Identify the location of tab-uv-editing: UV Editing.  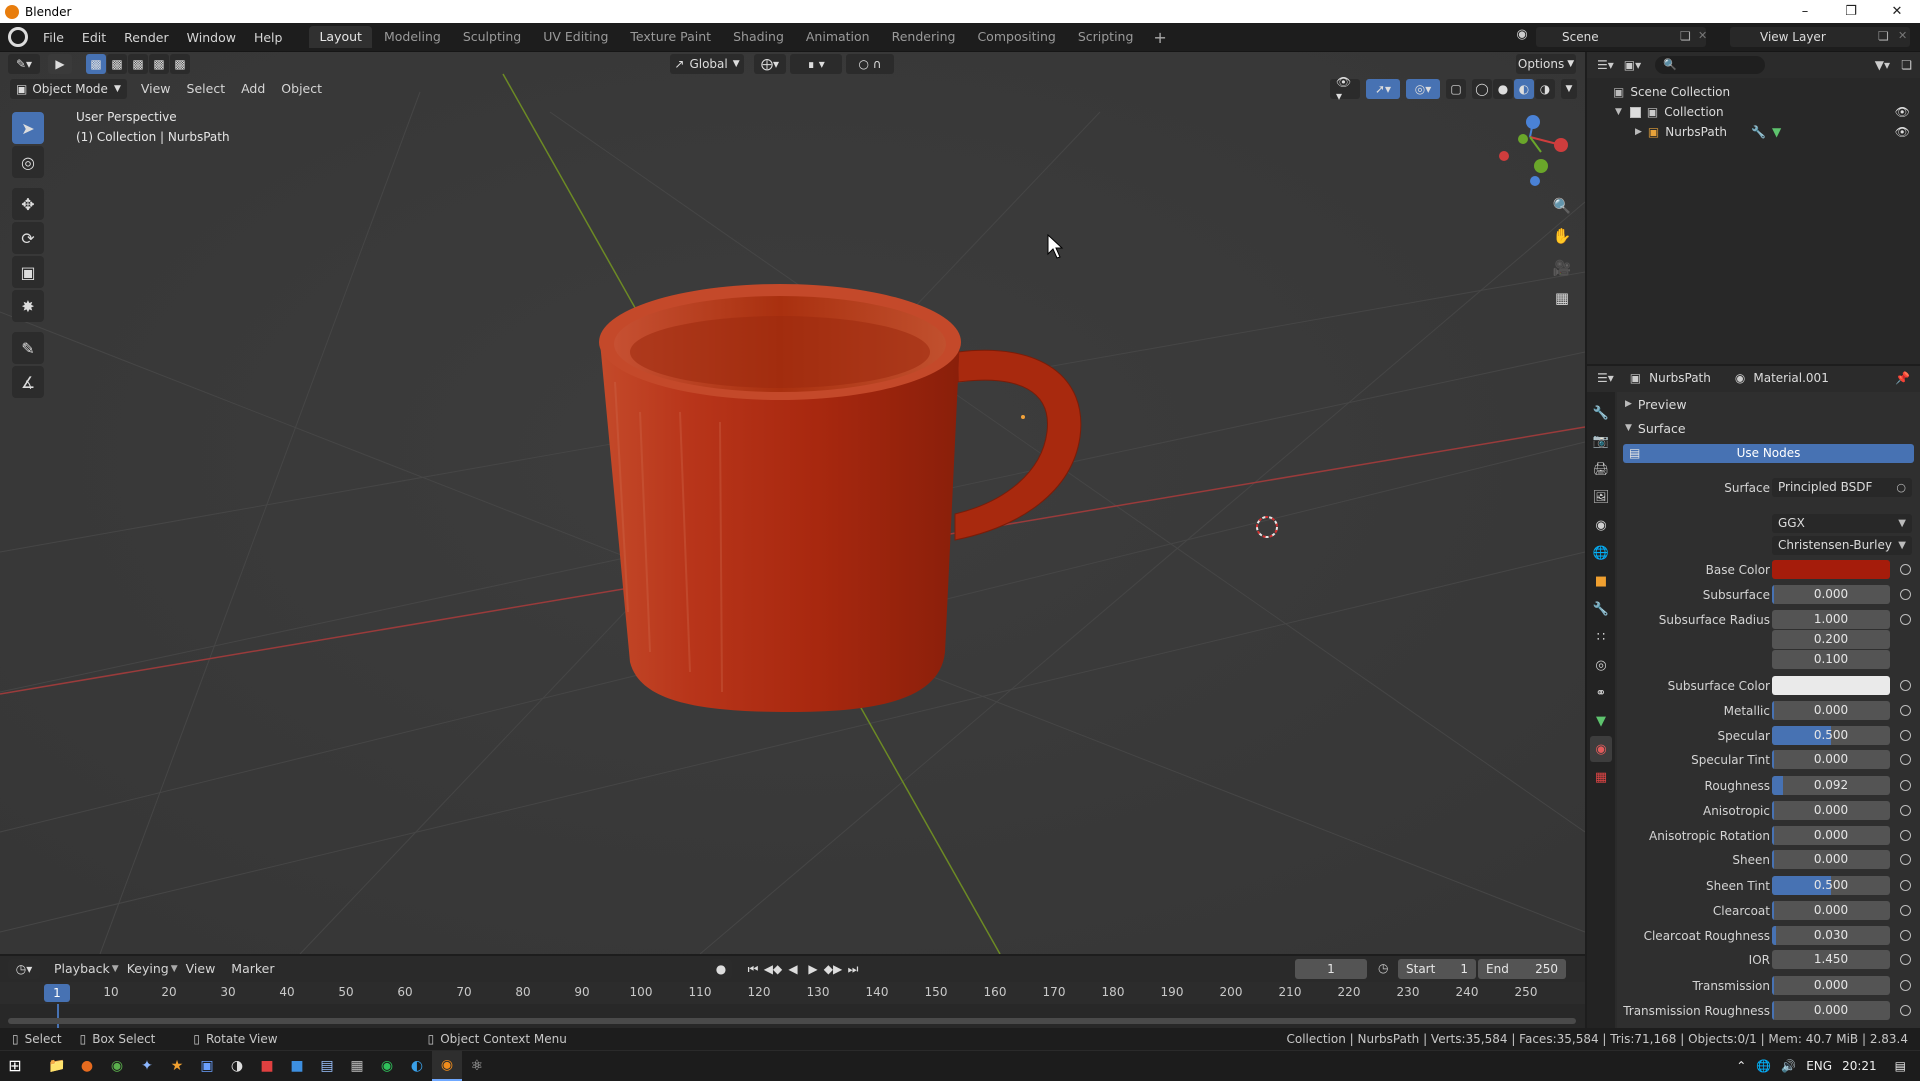
(575, 37).